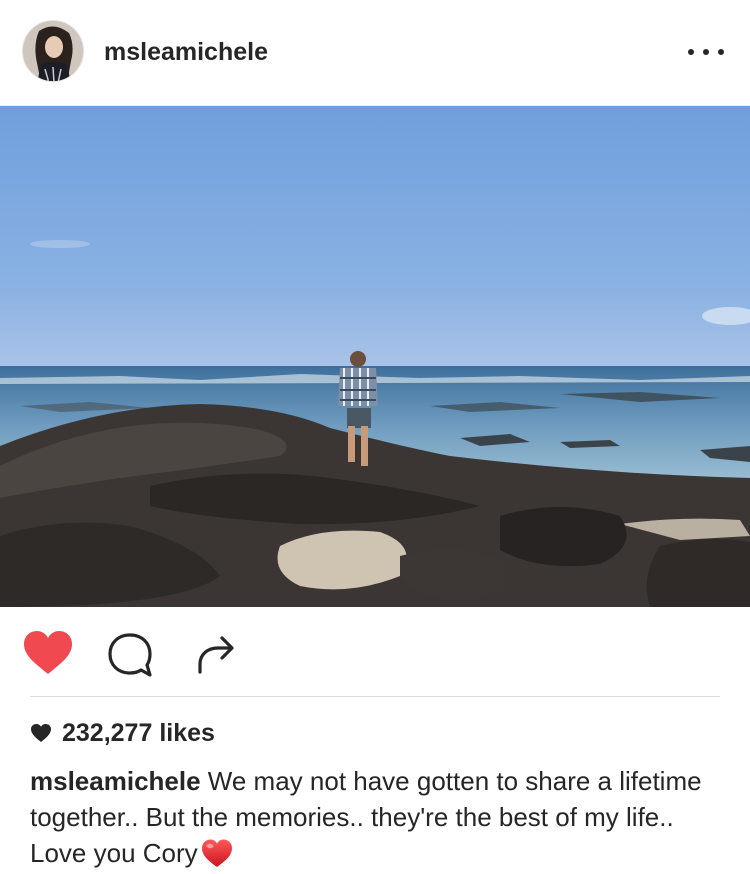 Image resolution: width=750 pixels, height=874 pixels. Describe the element at coordinates (216, 653) in the screenshot. I see `share-arrow-icon` at that location.